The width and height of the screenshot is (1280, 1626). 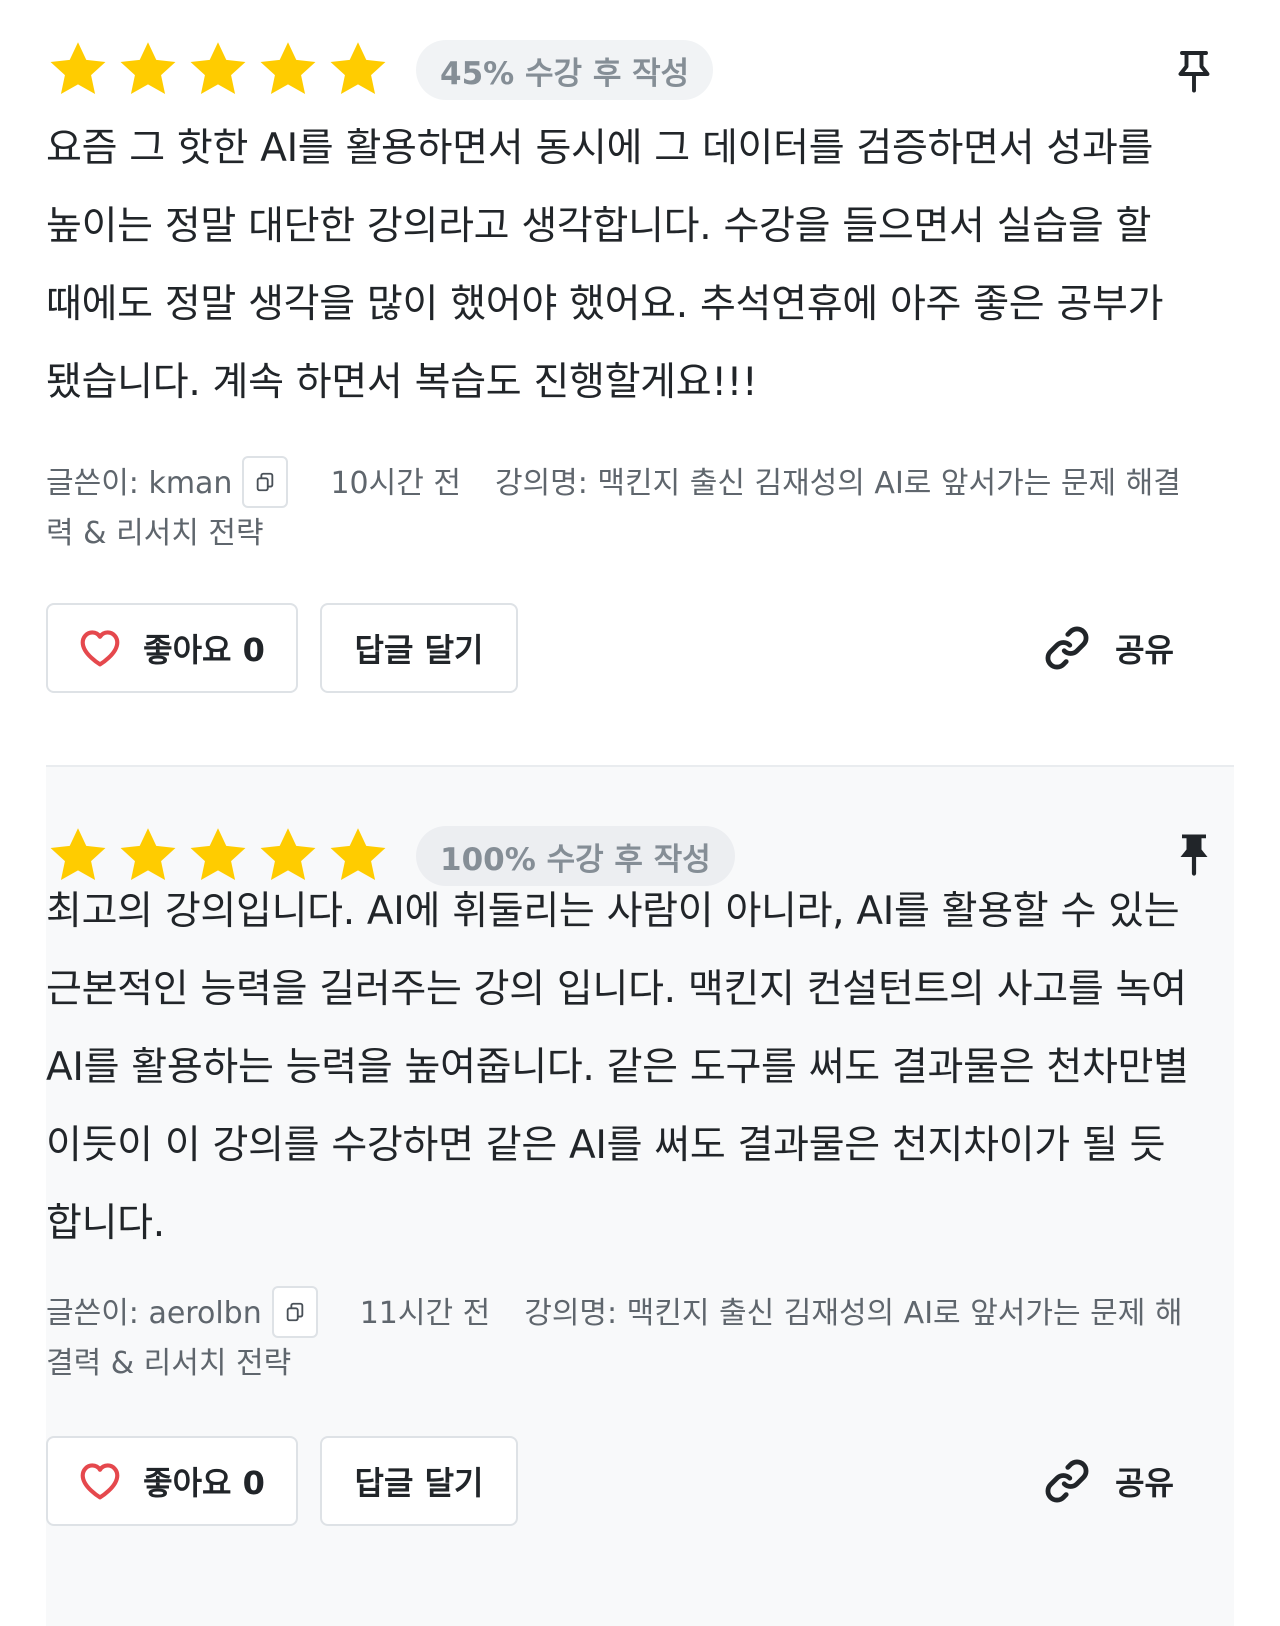 What do you see at coordinates (139, 483) in the screenshot?
I see `author-label: 글쓴이: kman` at bounding box center [139, 483].